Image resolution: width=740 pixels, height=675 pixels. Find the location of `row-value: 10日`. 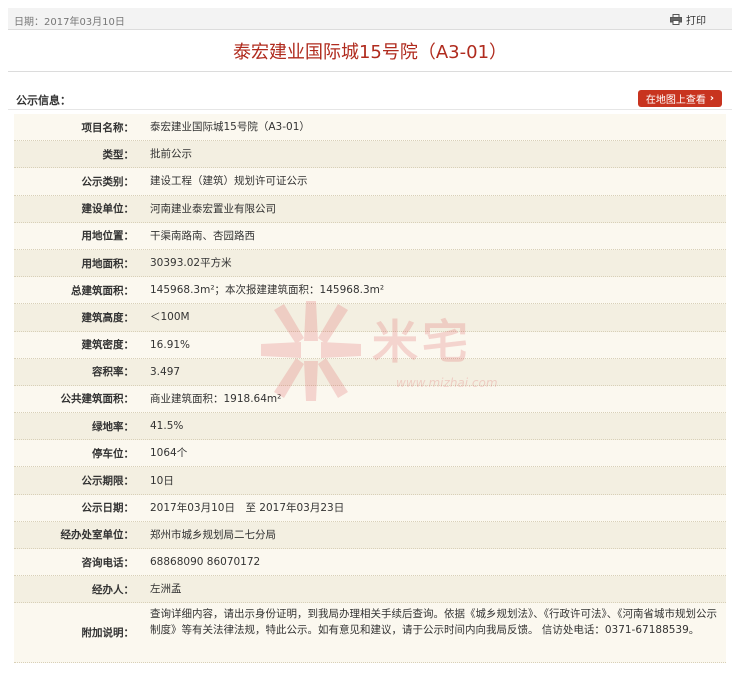

row-value: 10日 is located at coordinates (162, 480).